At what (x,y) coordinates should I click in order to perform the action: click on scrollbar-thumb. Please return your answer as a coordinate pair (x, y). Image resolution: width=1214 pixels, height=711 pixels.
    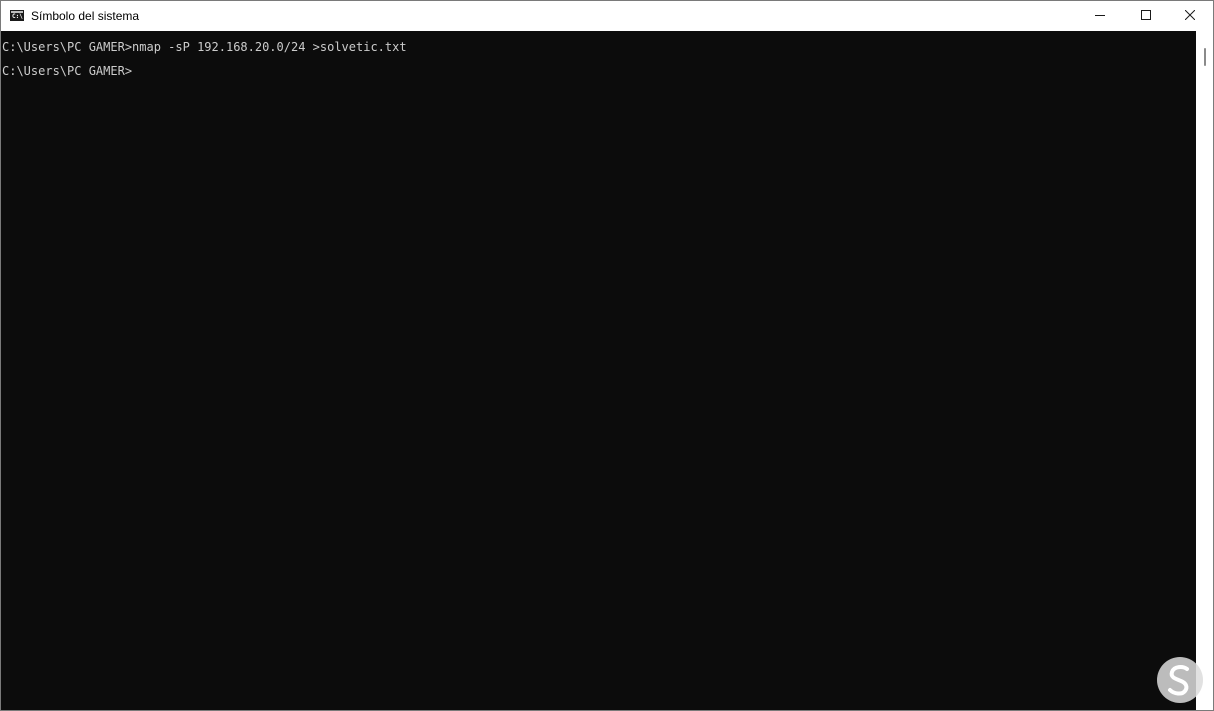
    Looking at the image, I should click on (1205, 57).